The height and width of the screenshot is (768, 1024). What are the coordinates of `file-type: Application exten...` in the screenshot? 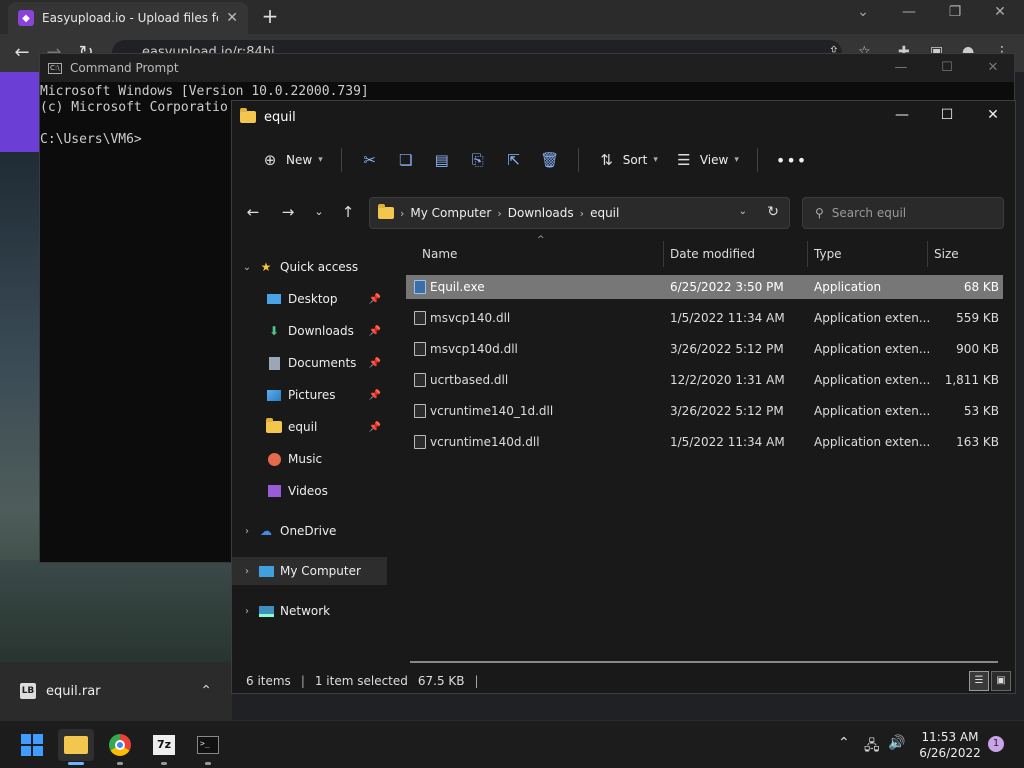 It's located at (872, 349).